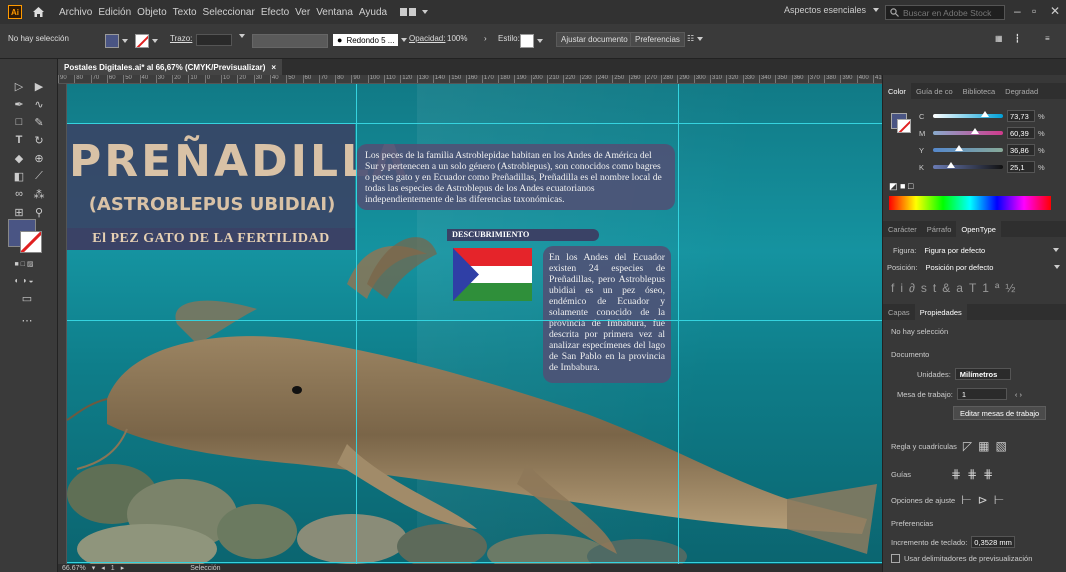  What do you see at coordinates (19, 122) in the screenshot?
I see `rectangle-tool-icon: □` at bounding box center [19, 122].